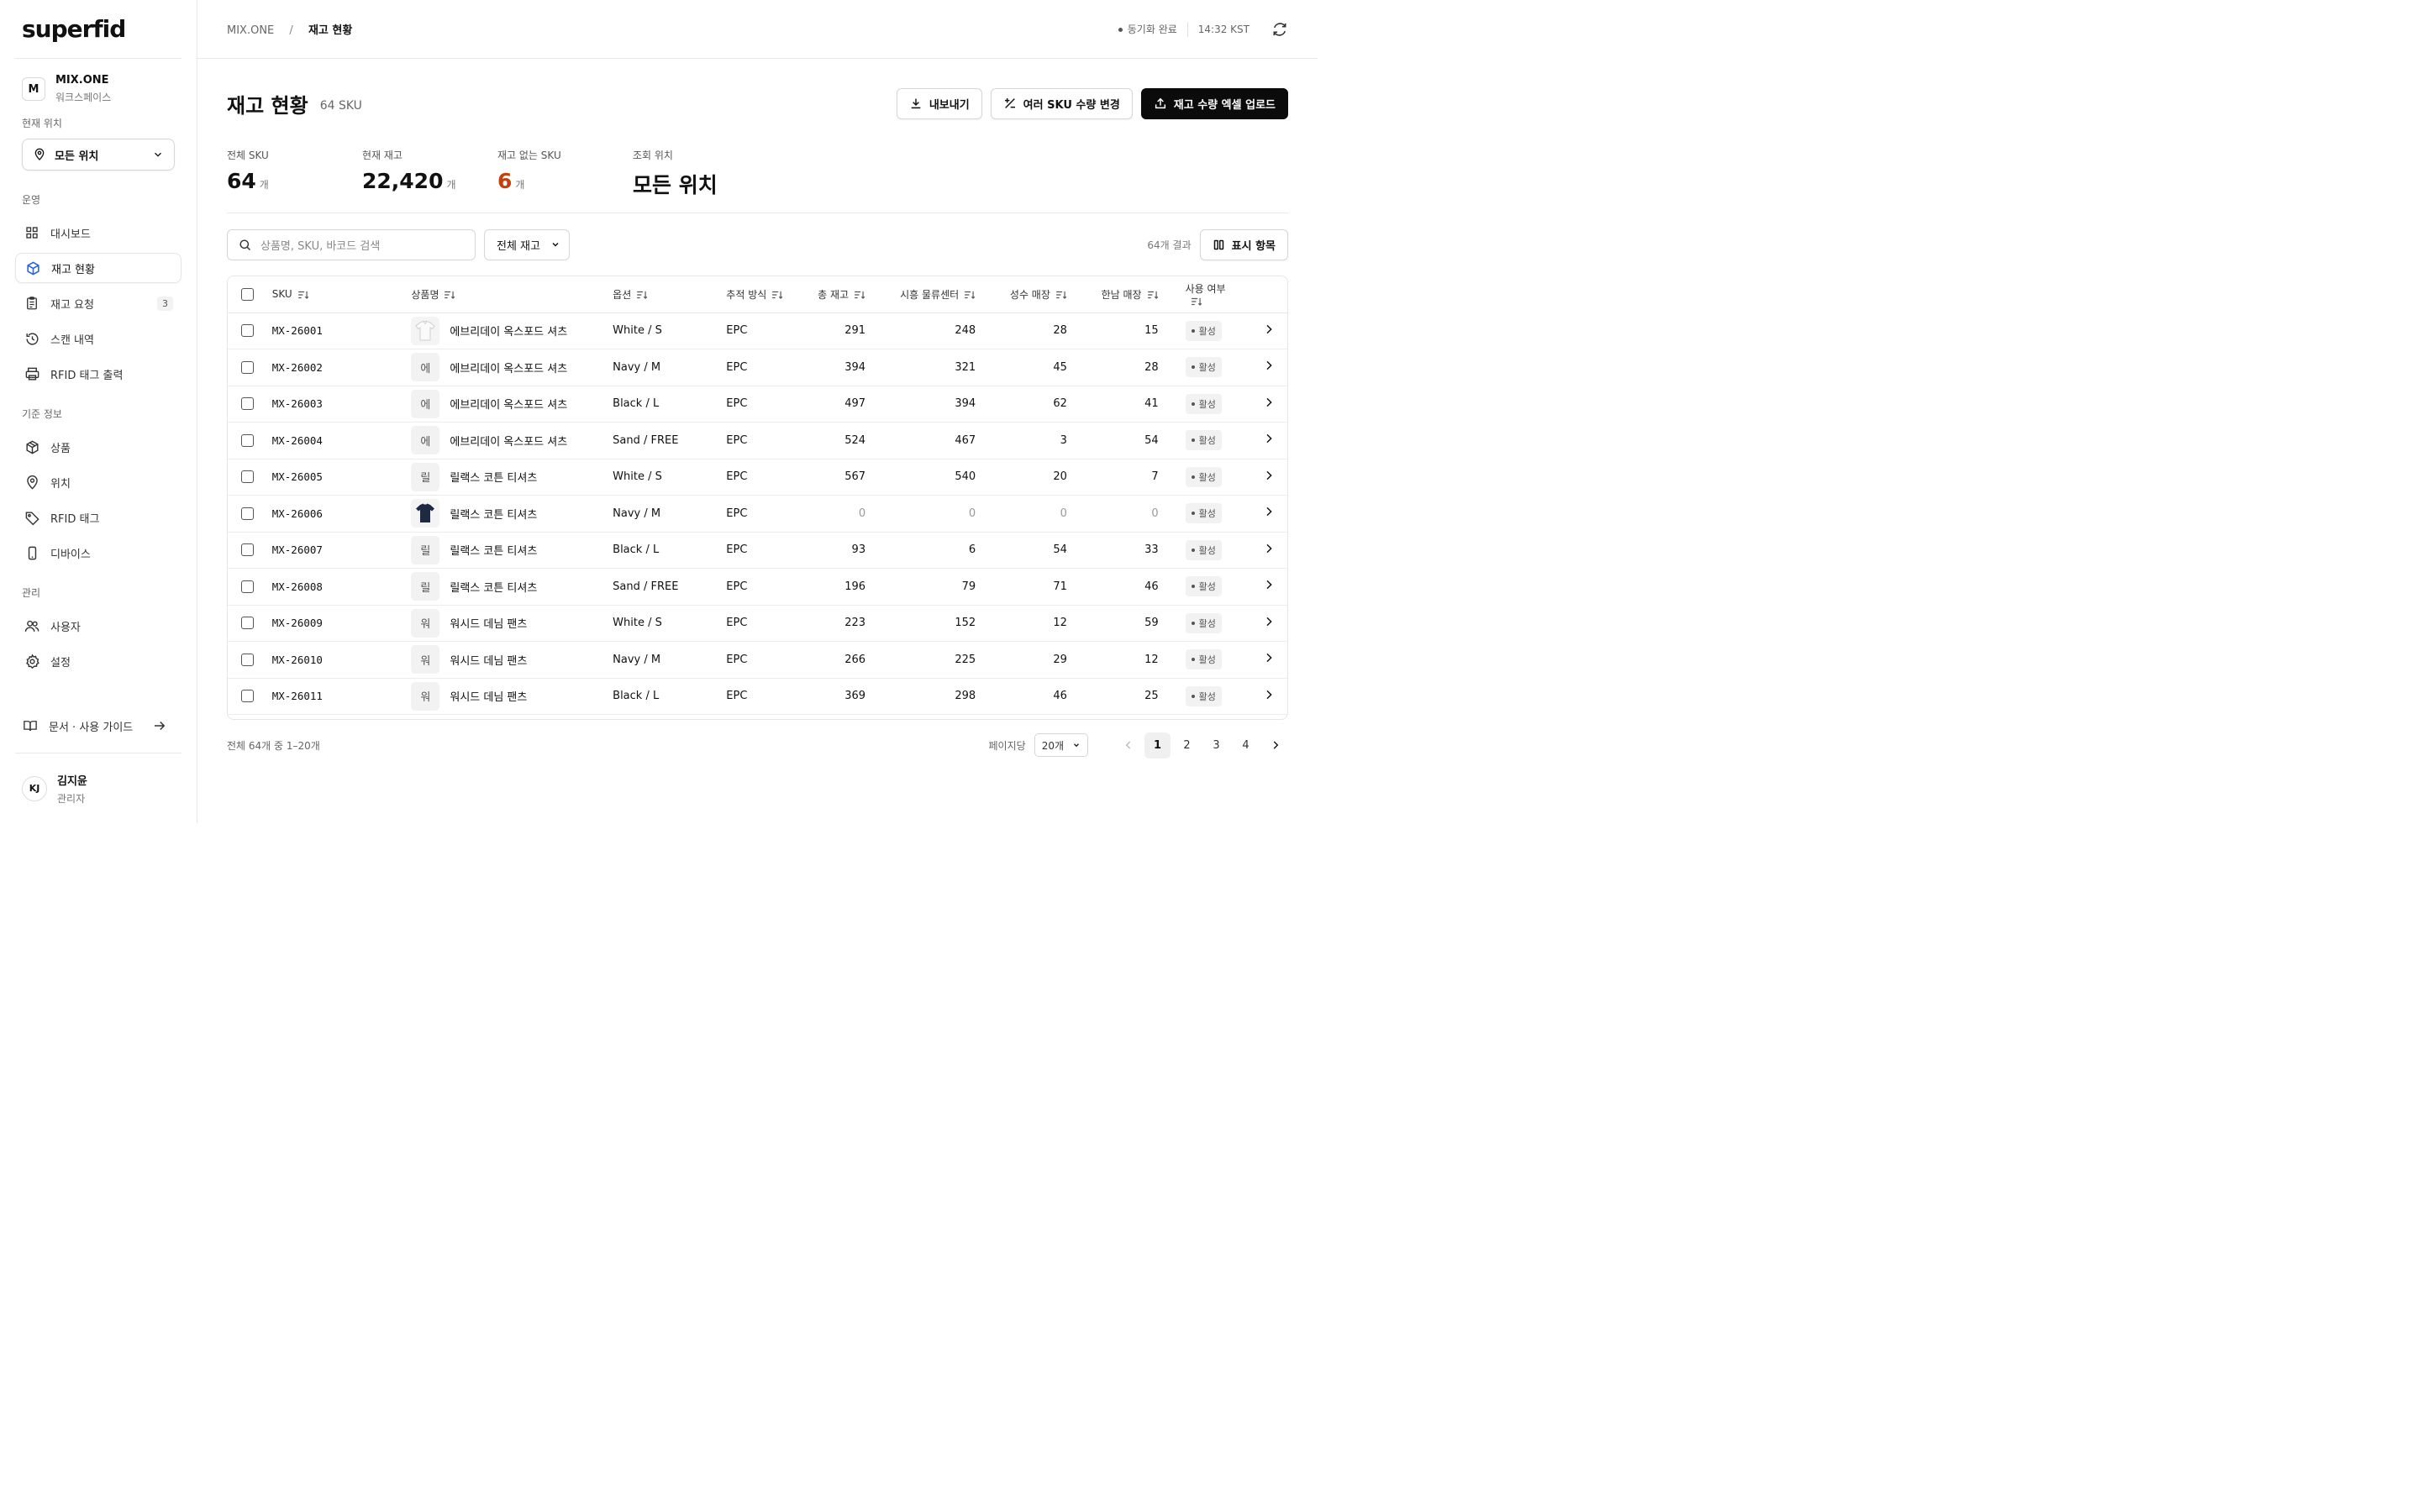  Describe the element at coordinates (98, 726) in the screenshot. I see `docs-guide-link: 문서 · 사용 가이드` at that location.